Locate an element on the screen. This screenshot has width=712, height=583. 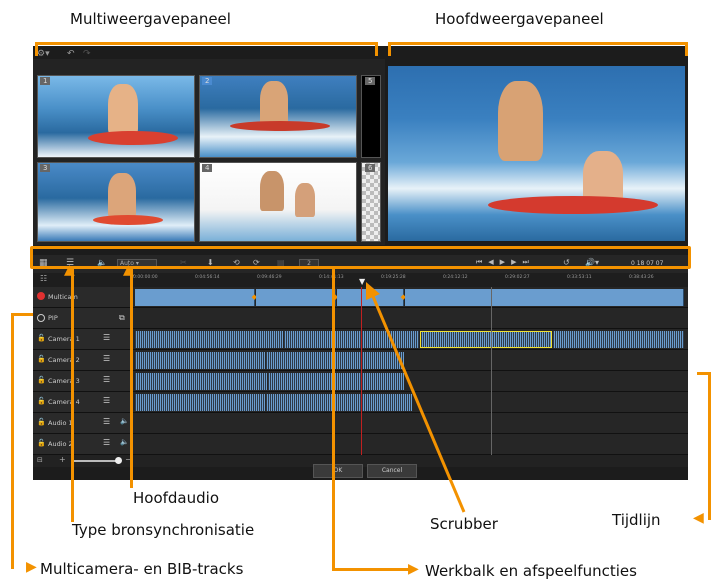
source-sync-annotation: Type bronsynchronisatie is located at coordinates (163, 530).